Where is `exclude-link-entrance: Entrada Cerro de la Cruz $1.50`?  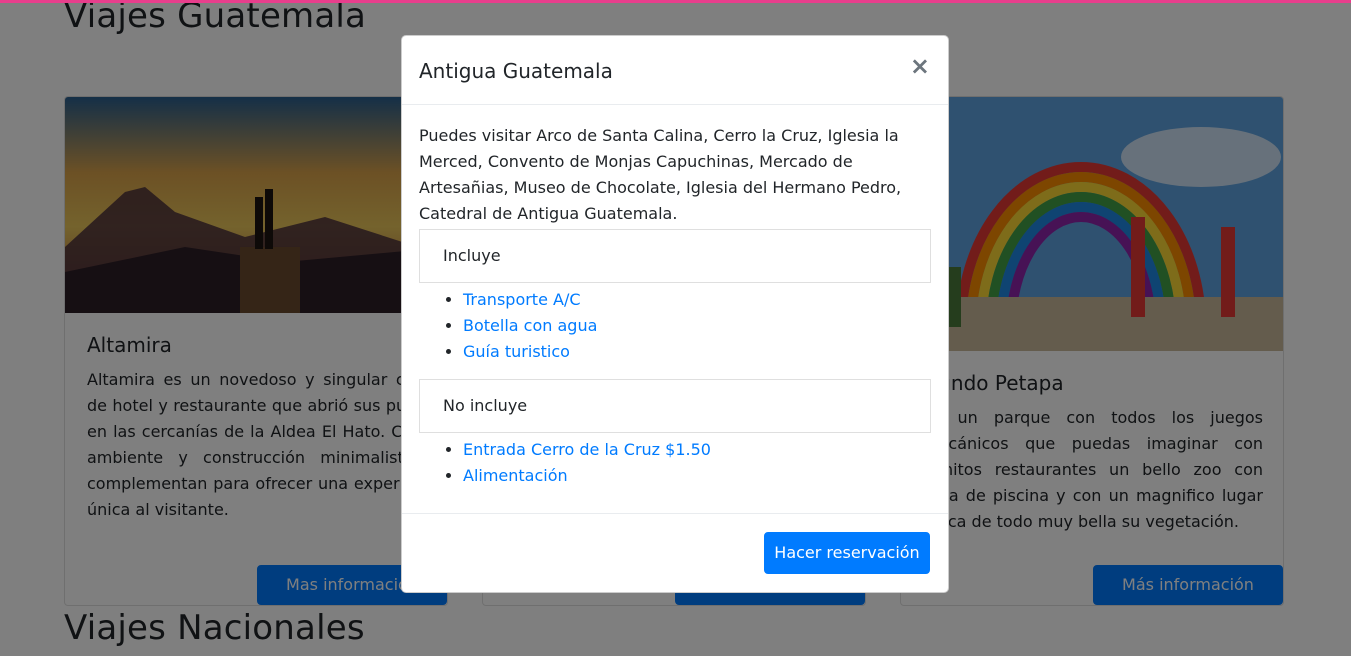 exclude-link-entrance: Entrada Cerro de la Cruz $1.50 is located at coordinates (587, 449).